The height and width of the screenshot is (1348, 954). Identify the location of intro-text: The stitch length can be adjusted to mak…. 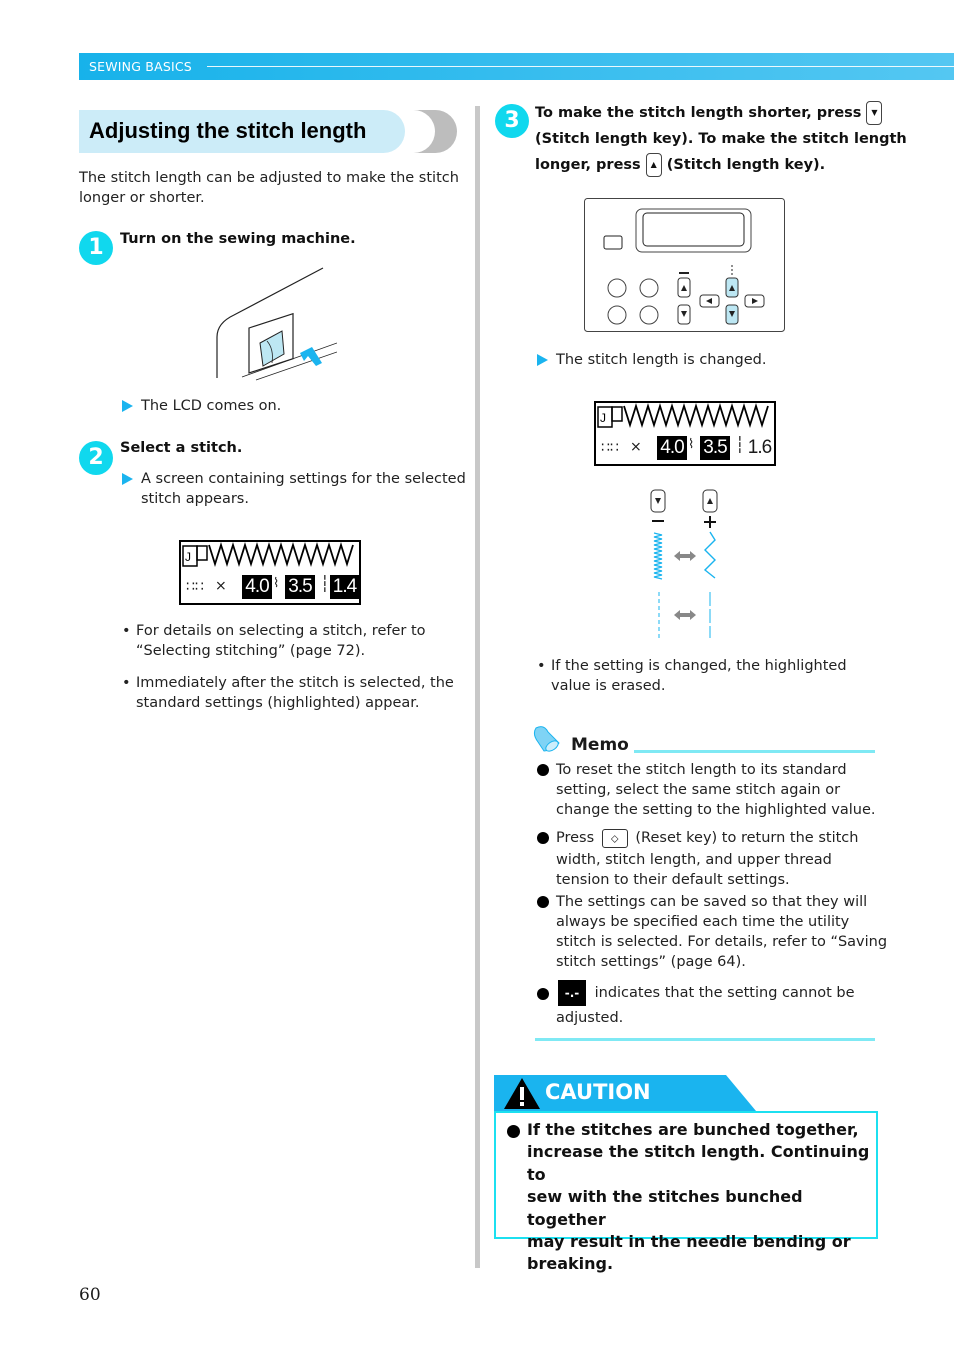
(269, 188).